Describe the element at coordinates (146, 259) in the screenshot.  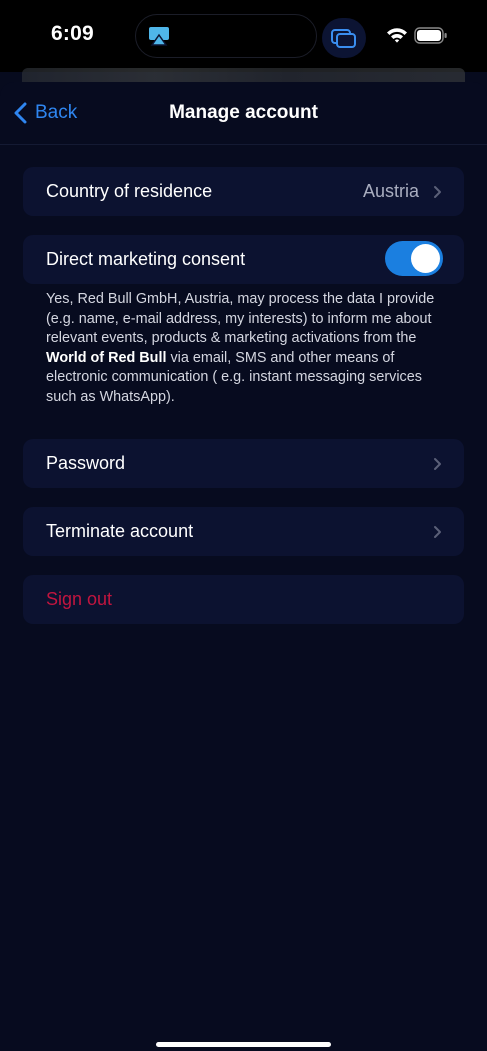
I see `marketing-consent-label: Direct marketing consent` at that location.